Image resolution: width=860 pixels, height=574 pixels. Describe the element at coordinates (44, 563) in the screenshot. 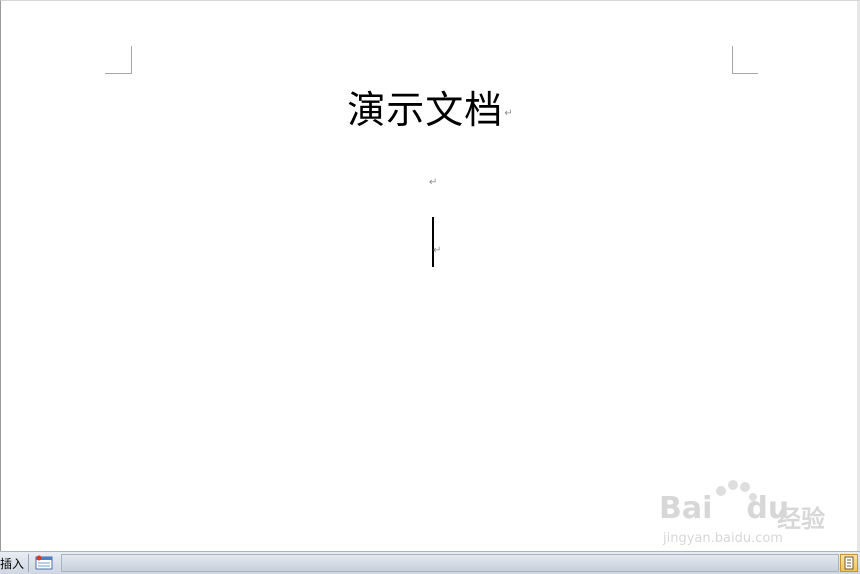

I see `macro-record-icon` at that location.